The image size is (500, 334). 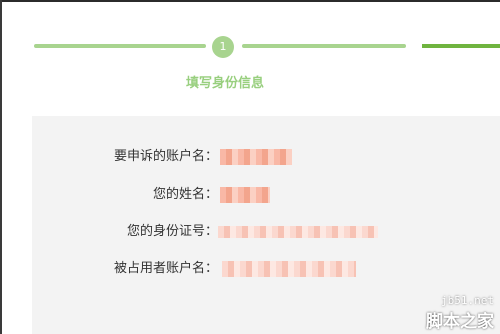 I want to click on name-value-masked, so click(x=245, y=195).